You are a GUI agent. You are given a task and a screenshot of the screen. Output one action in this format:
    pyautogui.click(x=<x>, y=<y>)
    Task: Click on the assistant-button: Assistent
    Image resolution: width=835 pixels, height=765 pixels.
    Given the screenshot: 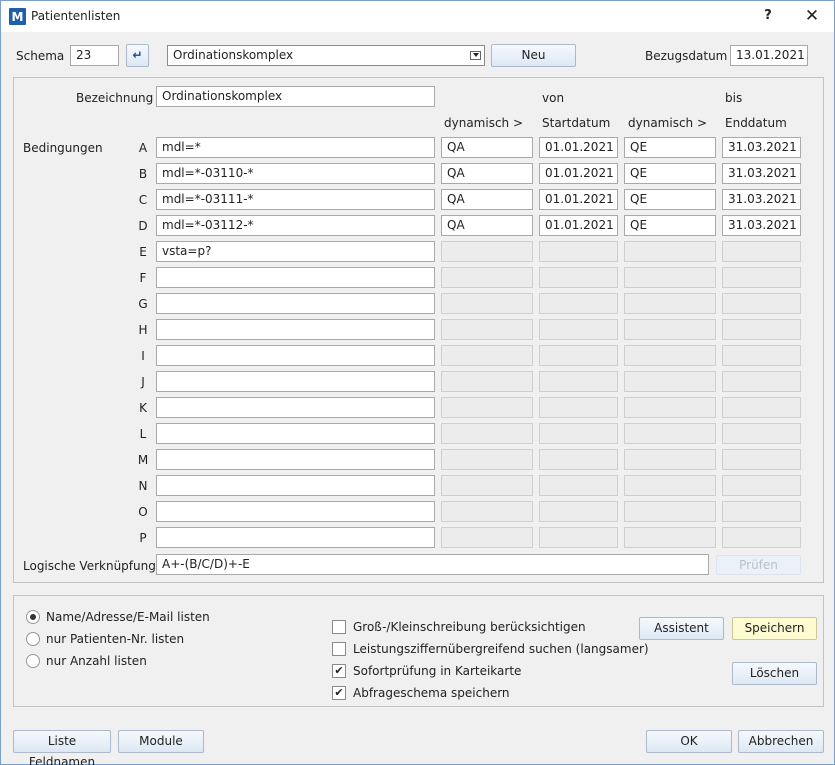 What is the action you would take?
    pyautogui.click(x=681, y=628)
    